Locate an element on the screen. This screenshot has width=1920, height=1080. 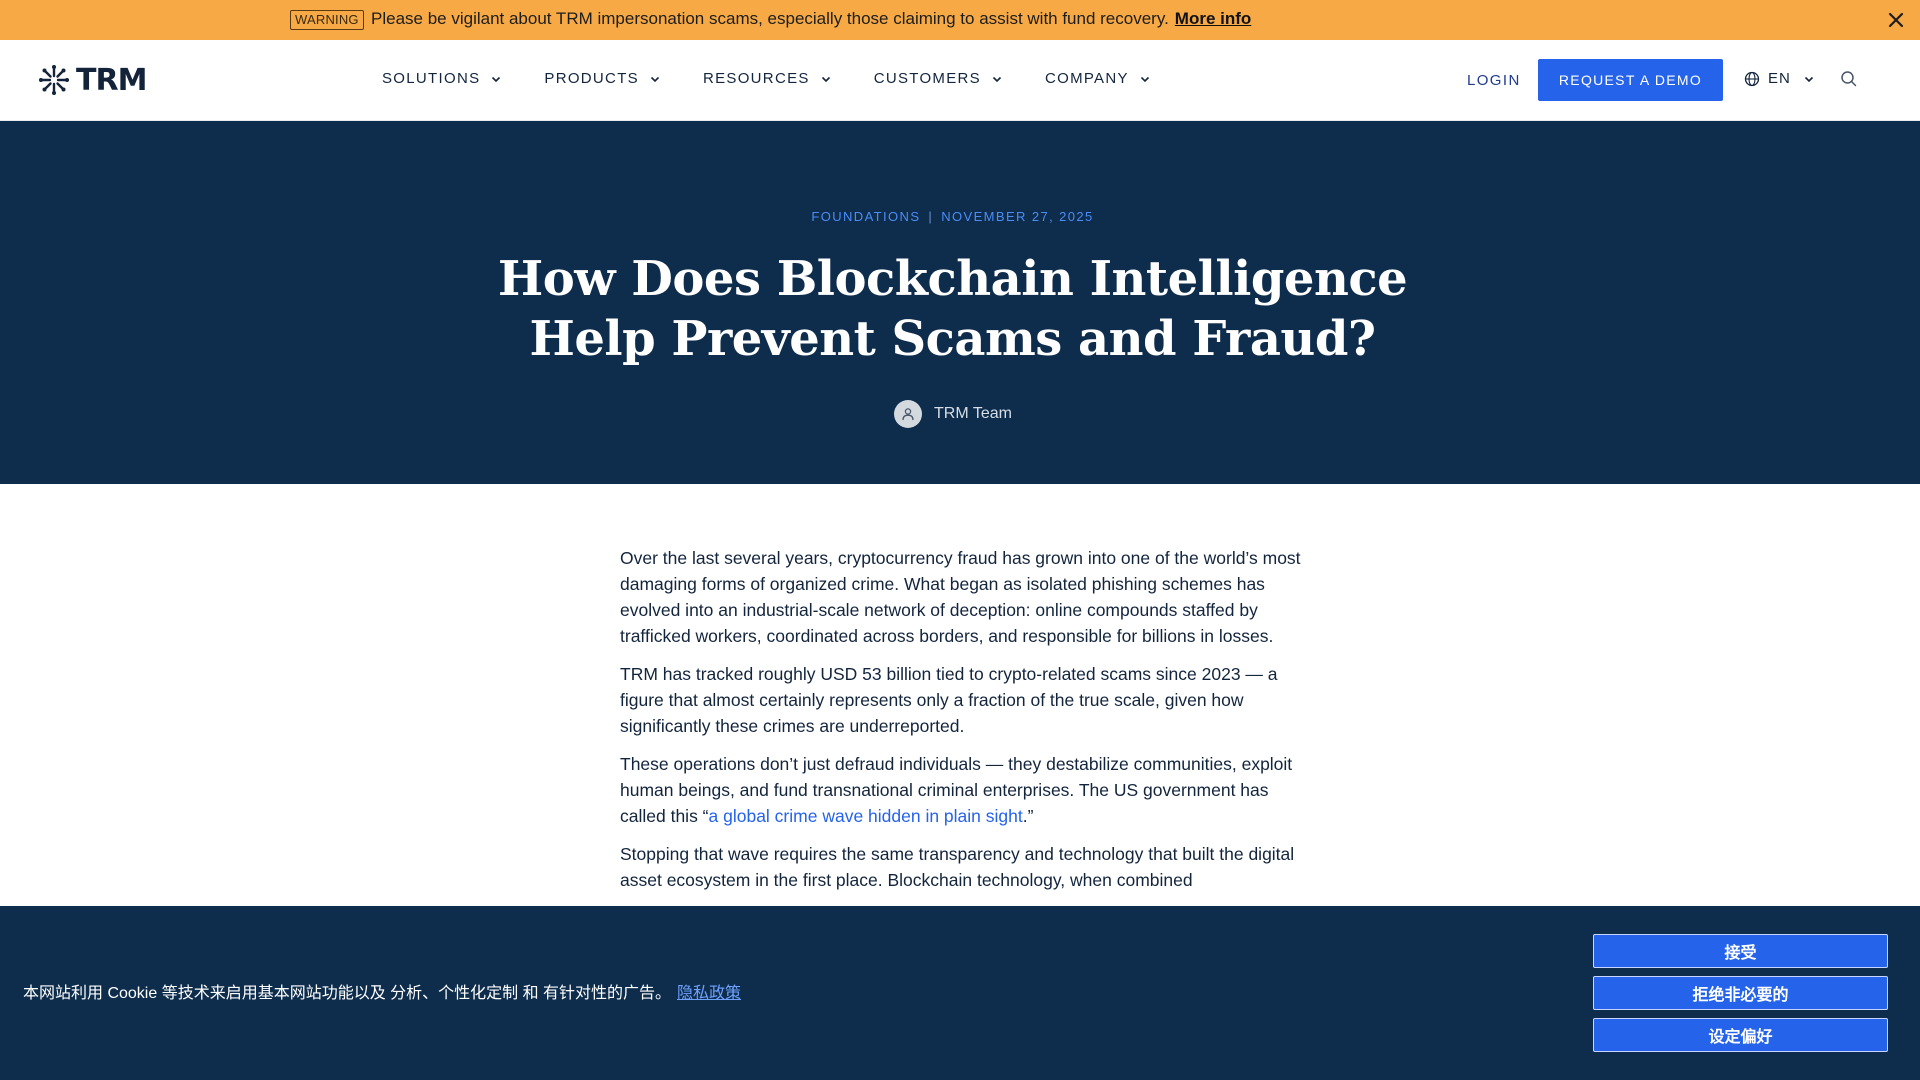
avatar is located at coordinates (908, 414).